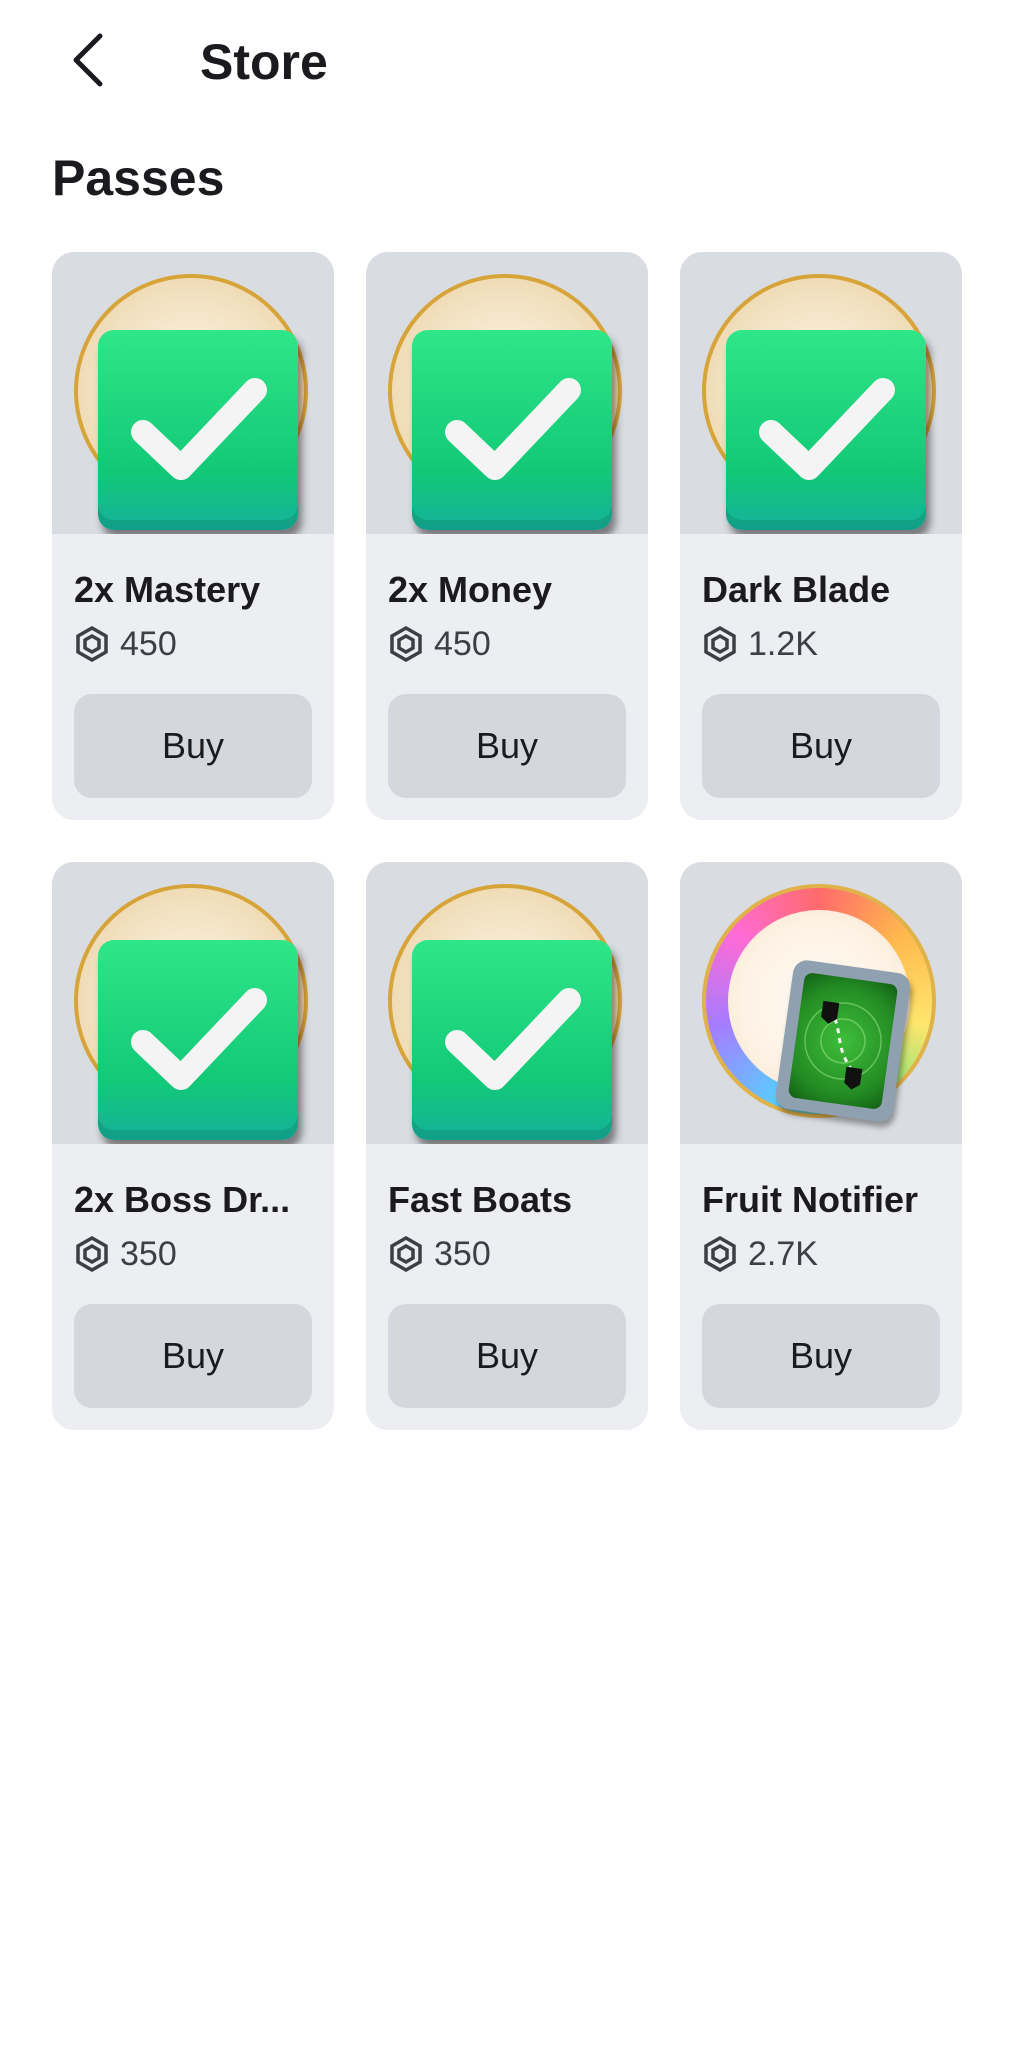 This screenshot has height=2046, width=1014. I want to click on map-card-icon, so click(843, 1041).